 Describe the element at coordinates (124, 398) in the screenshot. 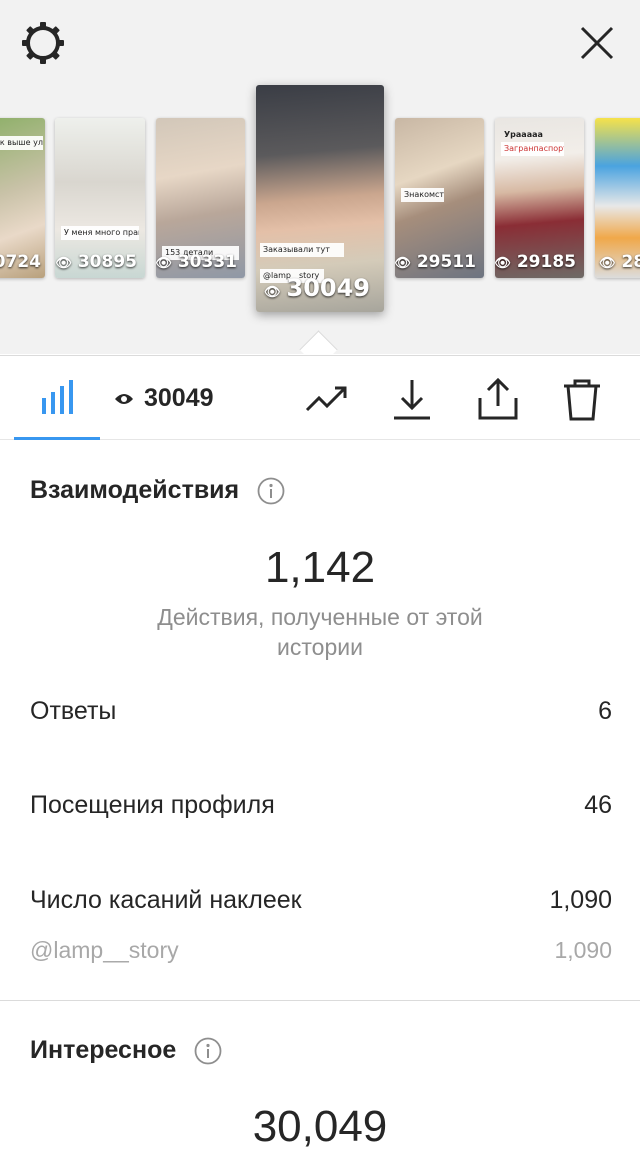

I see `eye-icon` at that location.